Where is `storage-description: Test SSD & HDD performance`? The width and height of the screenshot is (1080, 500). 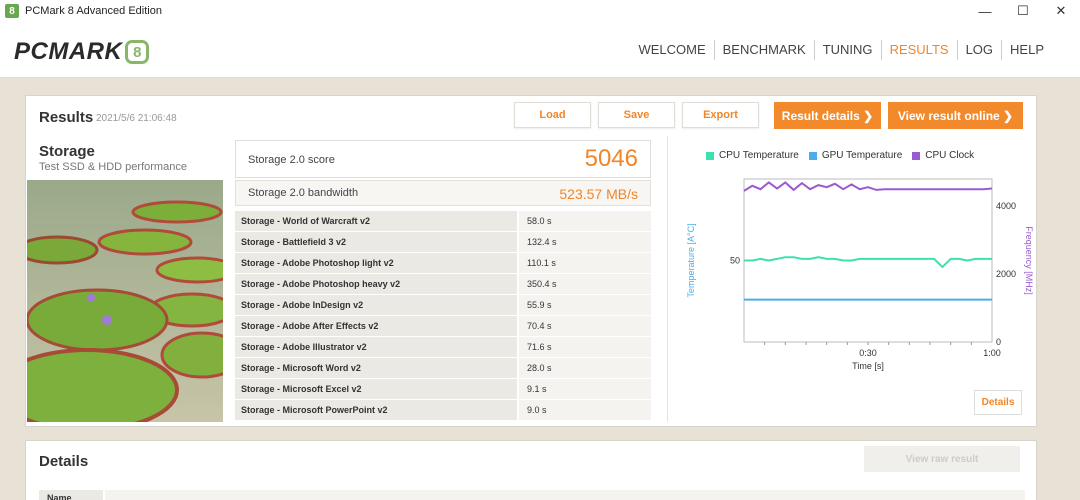
storage-description: Test SSD & HDD performance is located at coordinates (113, 167).